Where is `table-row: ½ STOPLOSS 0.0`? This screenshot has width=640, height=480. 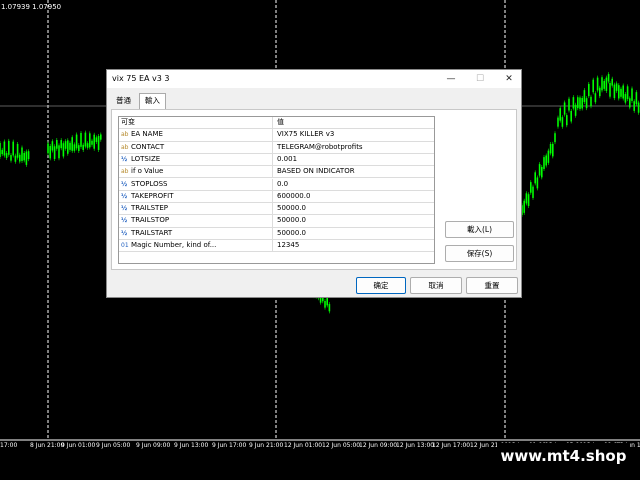 table-row: ½ STOPLOSS 0.0 is located at coordinates (276, 184).